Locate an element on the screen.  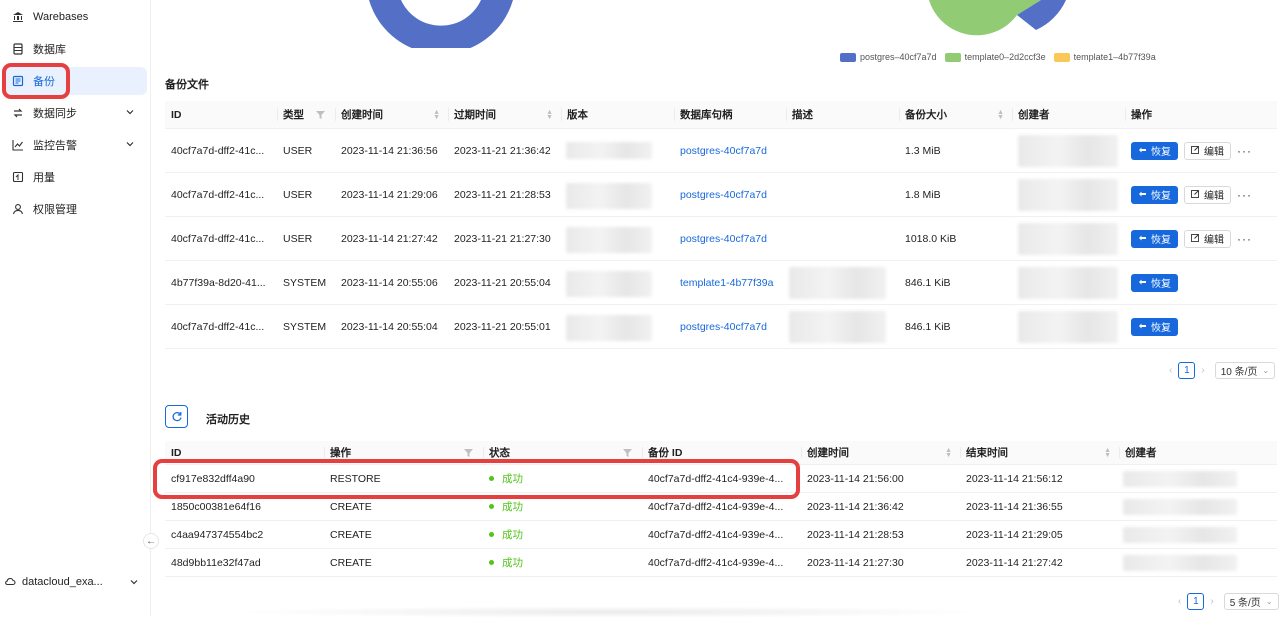
donut-slice-postgres is located at coordinates (441, 24).